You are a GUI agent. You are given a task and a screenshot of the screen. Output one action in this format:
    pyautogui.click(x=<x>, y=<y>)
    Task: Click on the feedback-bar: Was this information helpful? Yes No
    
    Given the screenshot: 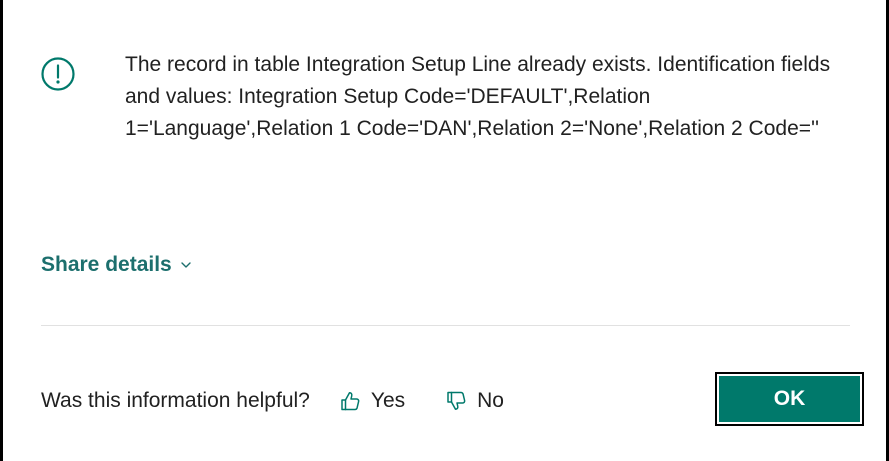 What is the action you would take?
    pyautogui.click(x=272, y=401)
    